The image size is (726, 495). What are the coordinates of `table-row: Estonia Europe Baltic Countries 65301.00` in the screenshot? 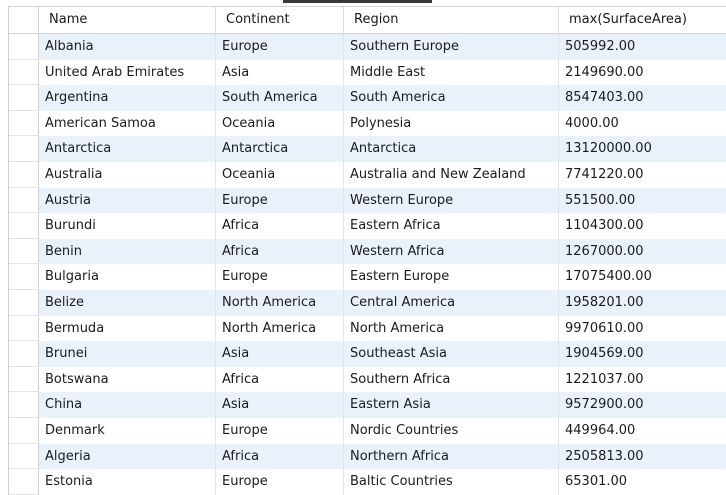 It's located at (367, 482).